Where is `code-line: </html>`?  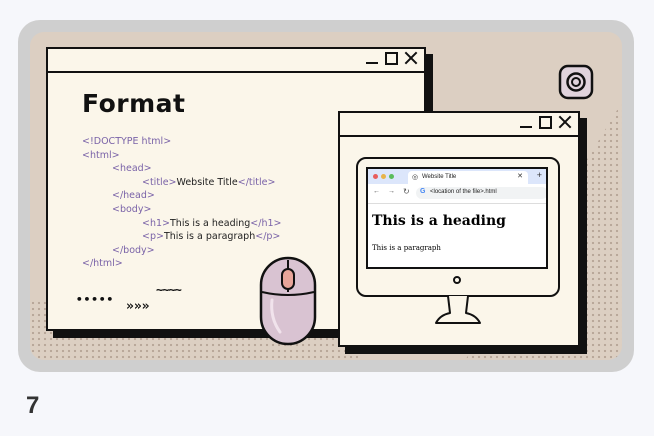
code-line: </html> is located at coordinates (181, 264).